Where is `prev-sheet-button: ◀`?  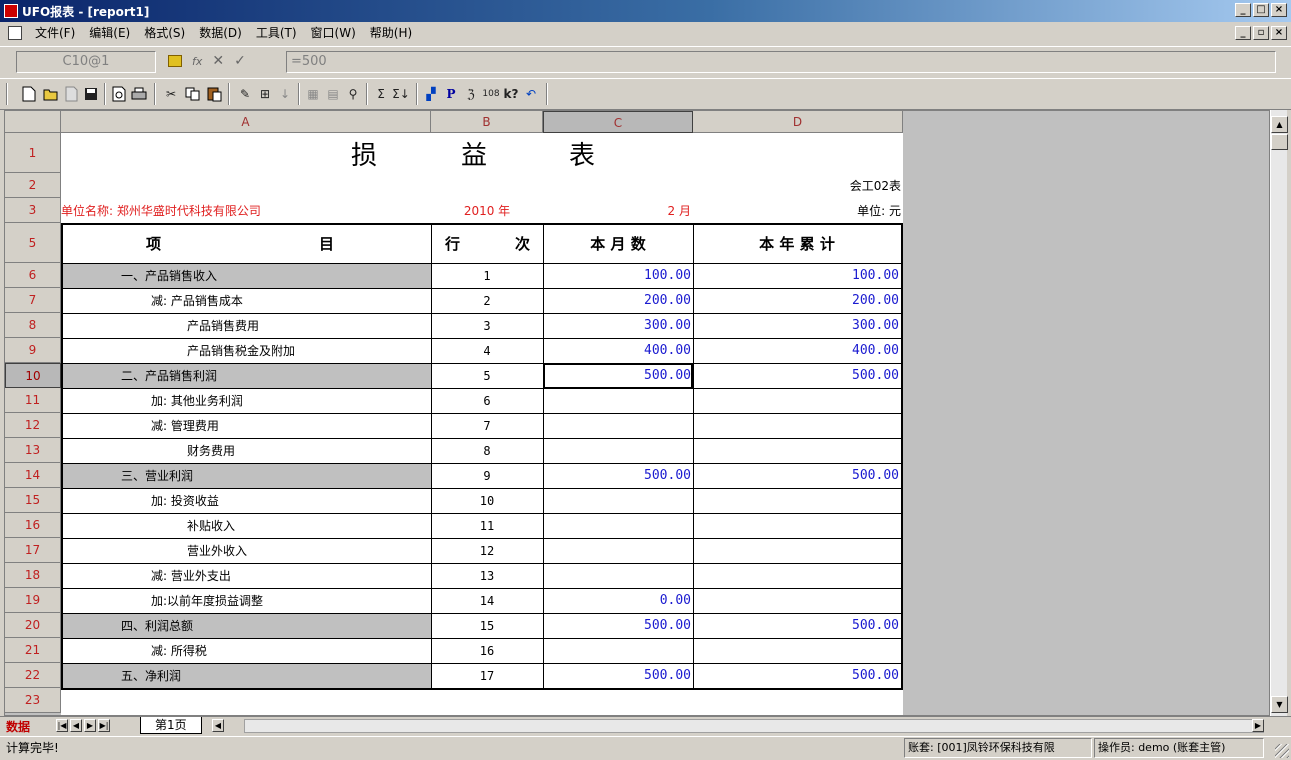 prev-sheet-button: ◀ is located at coordinates (76, 725).